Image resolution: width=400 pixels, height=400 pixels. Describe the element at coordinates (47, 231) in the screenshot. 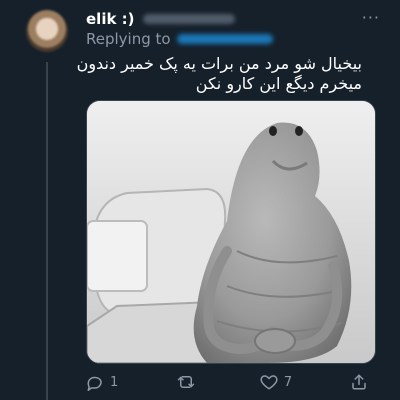

I see `thread-line` at that location.